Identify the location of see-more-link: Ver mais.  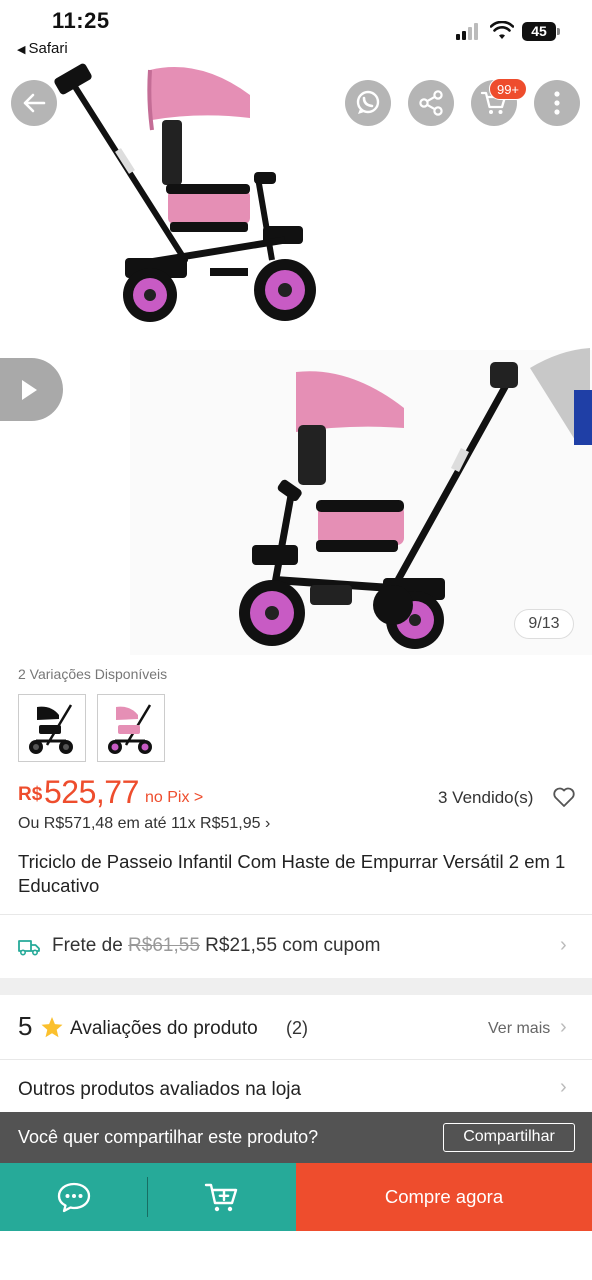
(519, 1029).